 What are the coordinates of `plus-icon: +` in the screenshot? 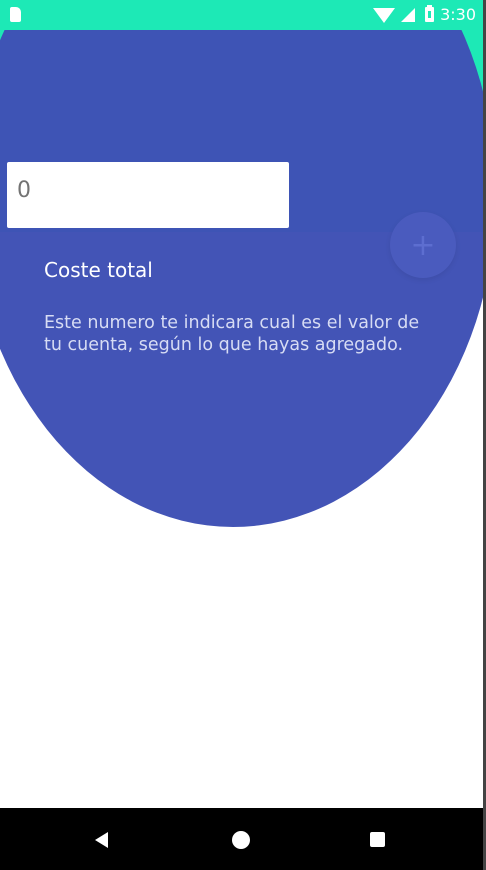 It's located at (423, 245).